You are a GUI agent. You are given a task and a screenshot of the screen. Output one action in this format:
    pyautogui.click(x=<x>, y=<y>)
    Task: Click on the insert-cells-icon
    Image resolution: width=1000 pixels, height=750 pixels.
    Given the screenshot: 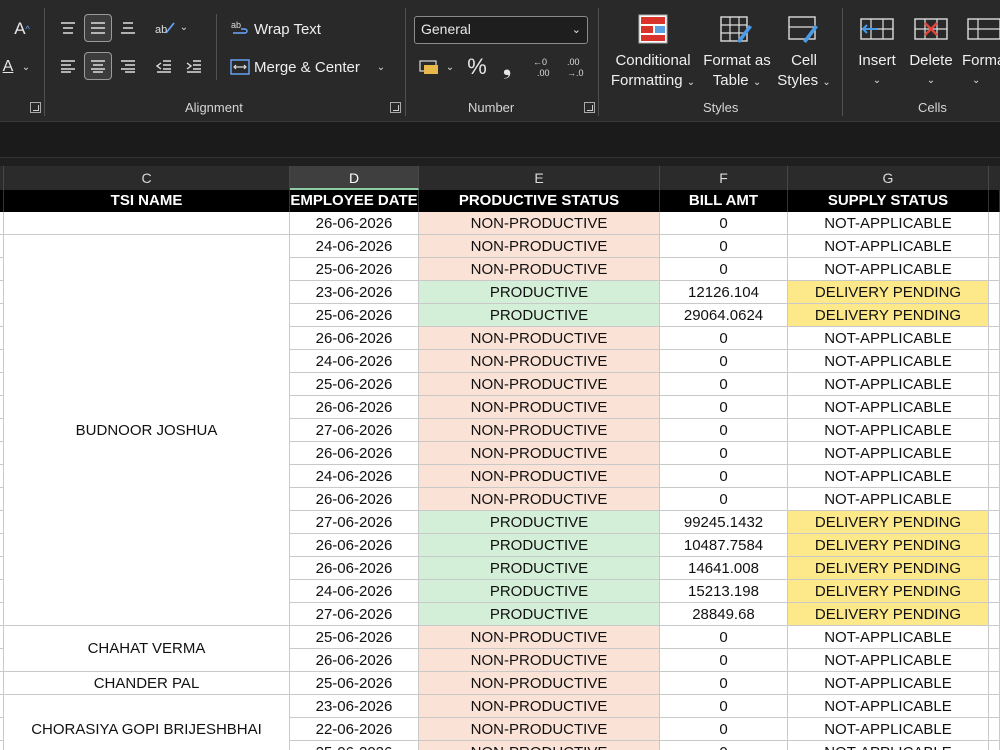 What is the action you would take?
    pyautogui.click(x=877, y=29)
    